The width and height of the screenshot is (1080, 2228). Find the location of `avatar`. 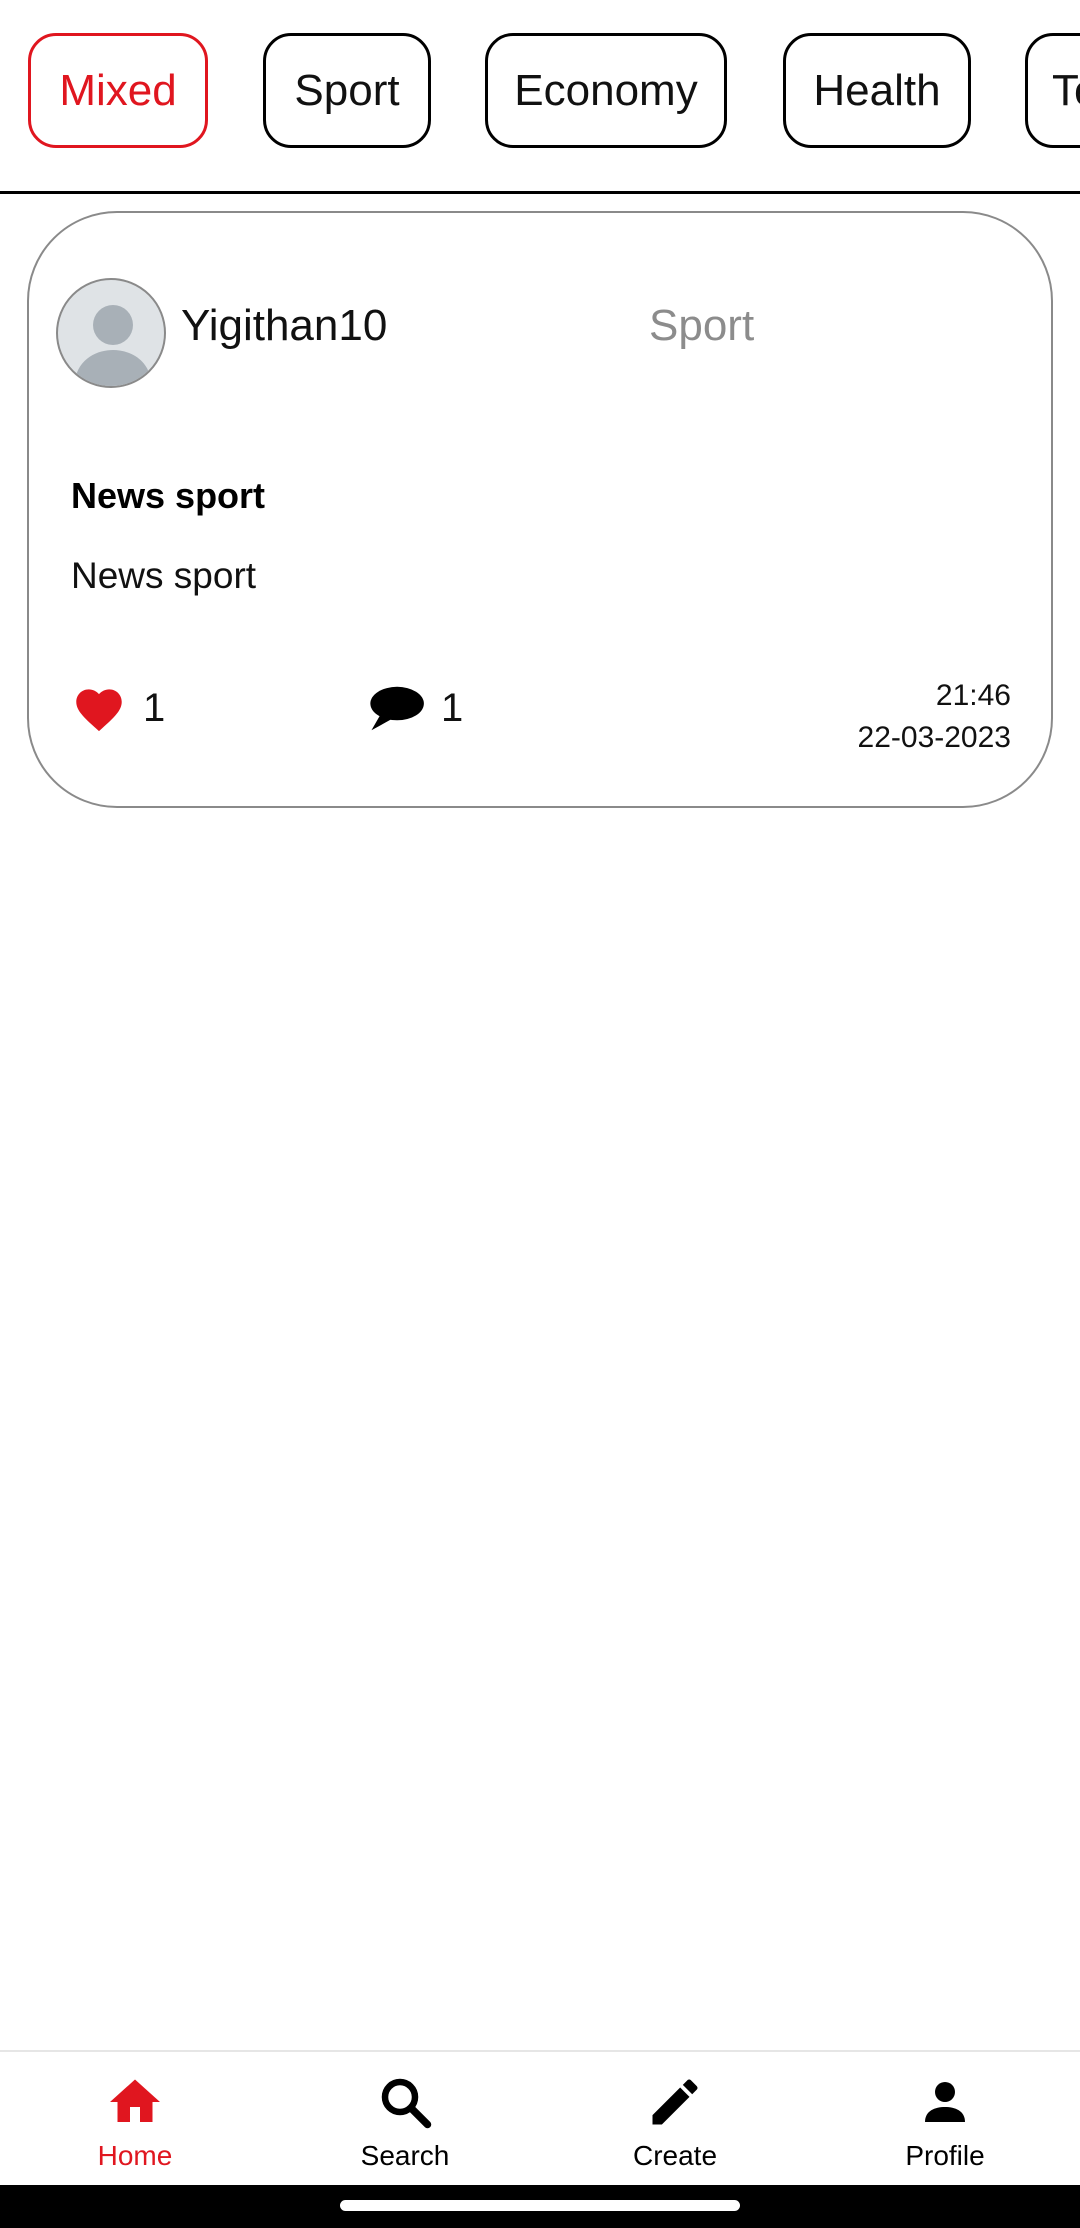

avatar is located at coordinates (111, 333).